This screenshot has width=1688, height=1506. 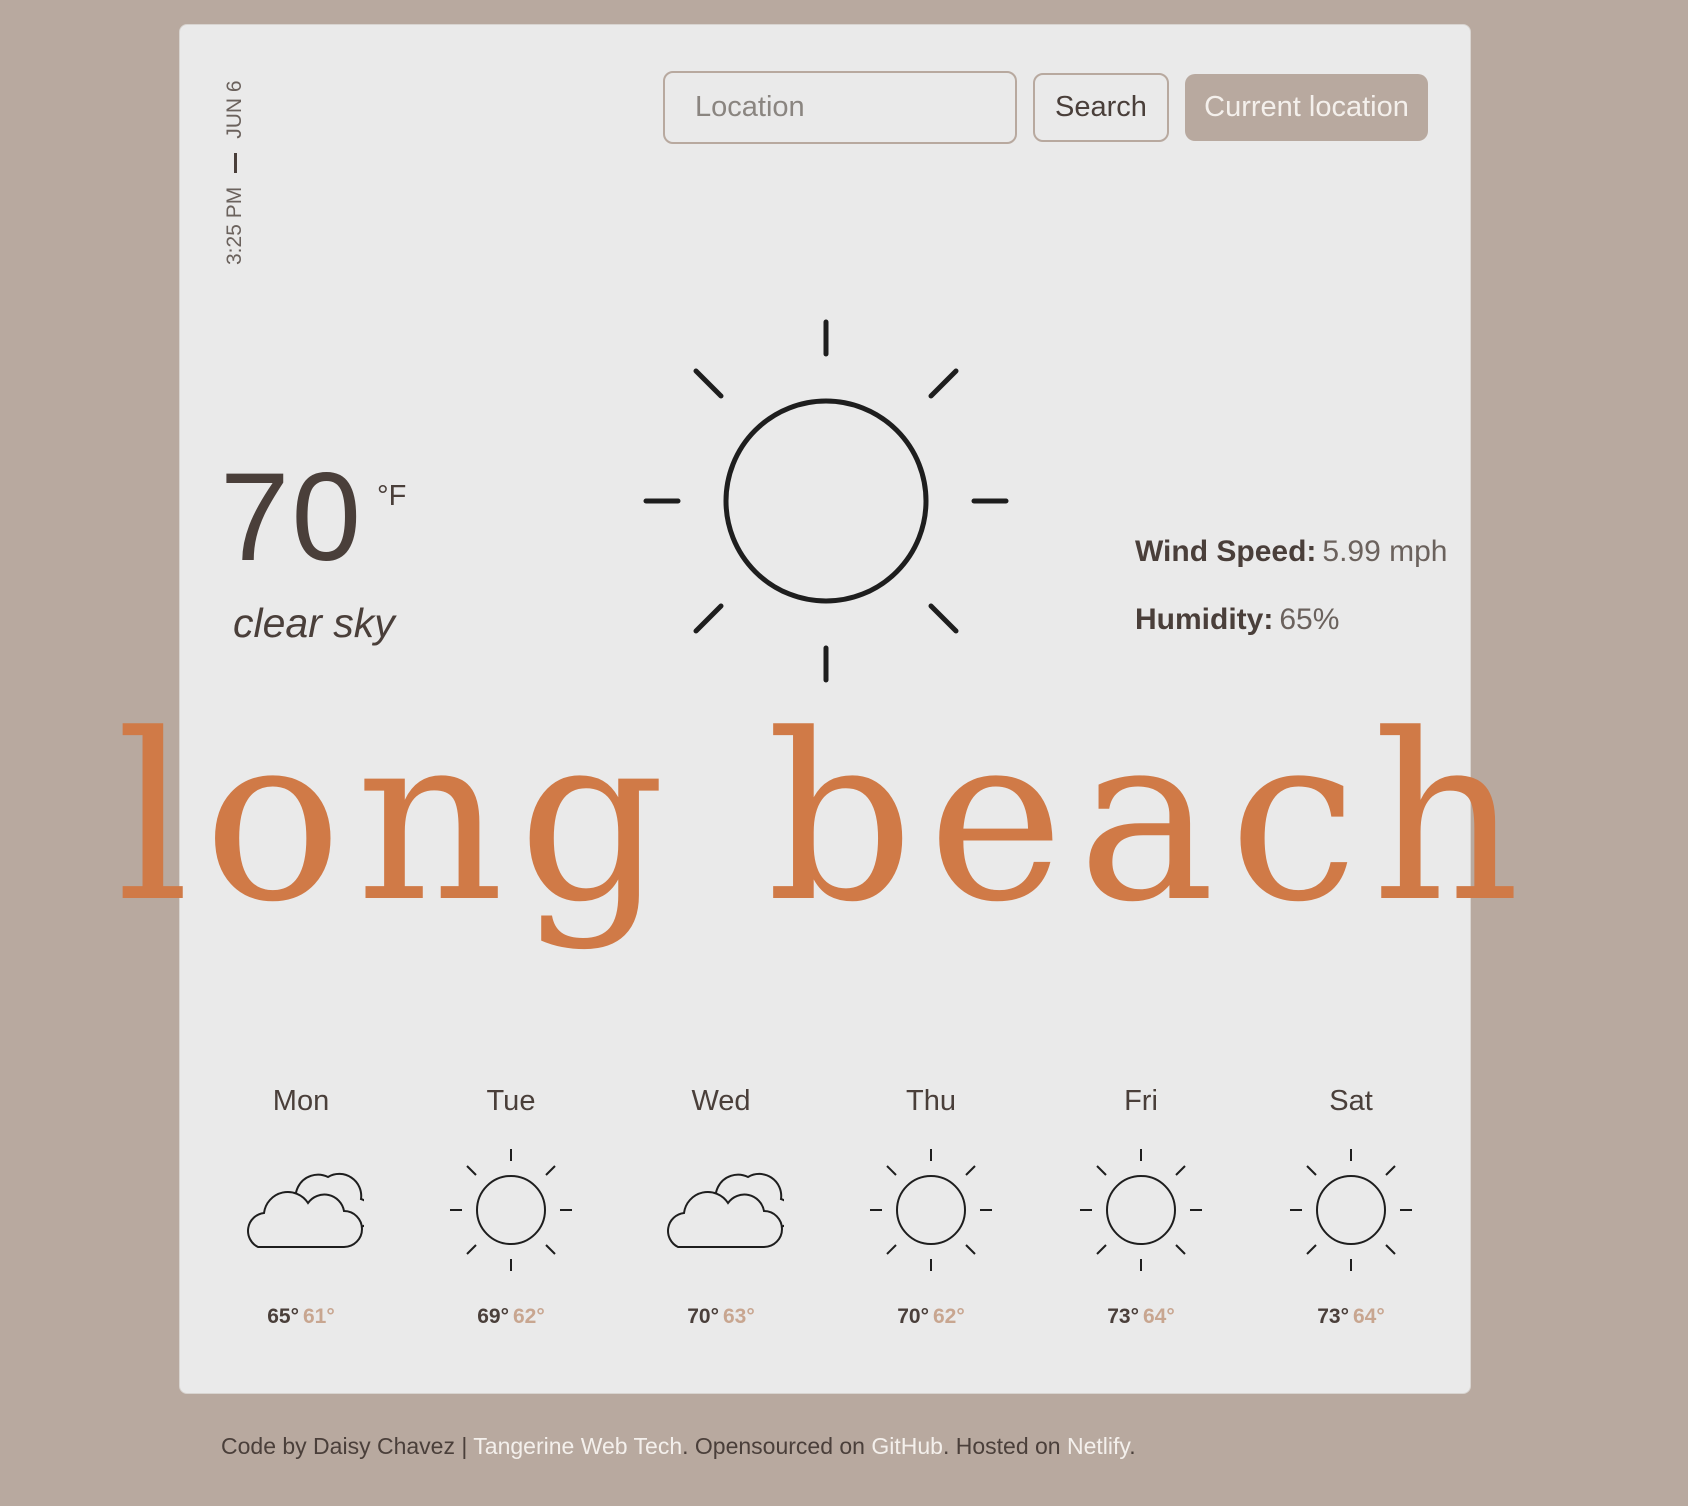 What do you see at coordinates (931, 1101) in the screenshot?
I see `forecast-day-name: Thu` at bounding box center [931, 1101].